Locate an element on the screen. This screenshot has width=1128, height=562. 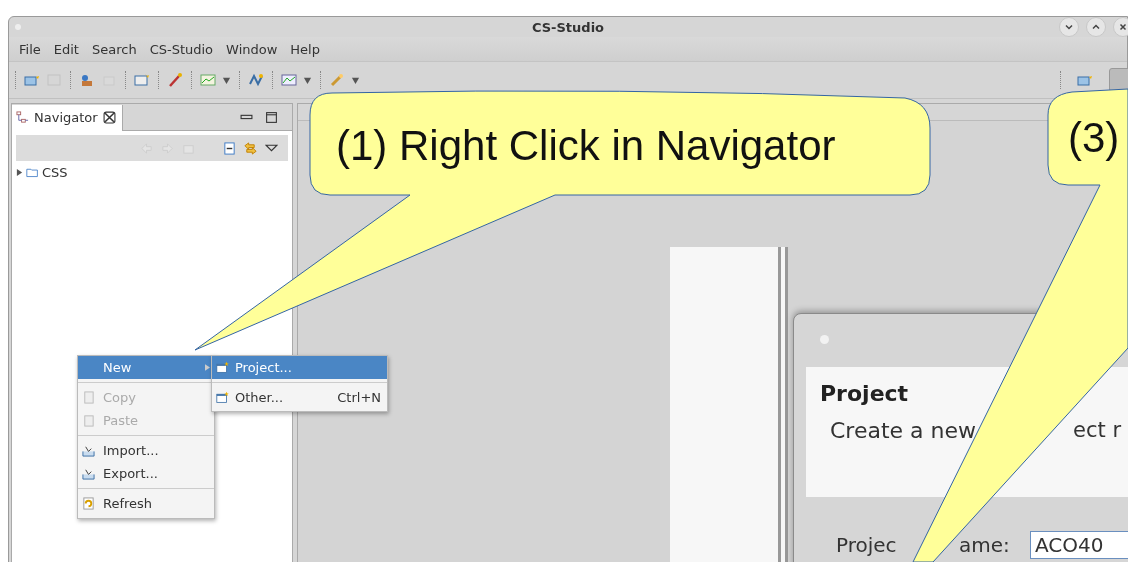
close-button is located at coordinates (1120, 27).